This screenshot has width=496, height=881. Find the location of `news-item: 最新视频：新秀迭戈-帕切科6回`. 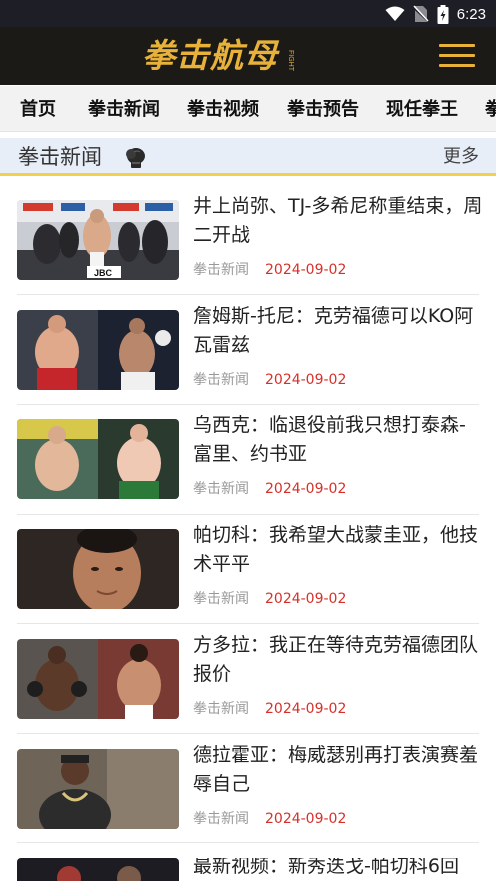

news-item: 最新视频：新秀迭戈-帕切科6回 is located at coordinates (248, 869).